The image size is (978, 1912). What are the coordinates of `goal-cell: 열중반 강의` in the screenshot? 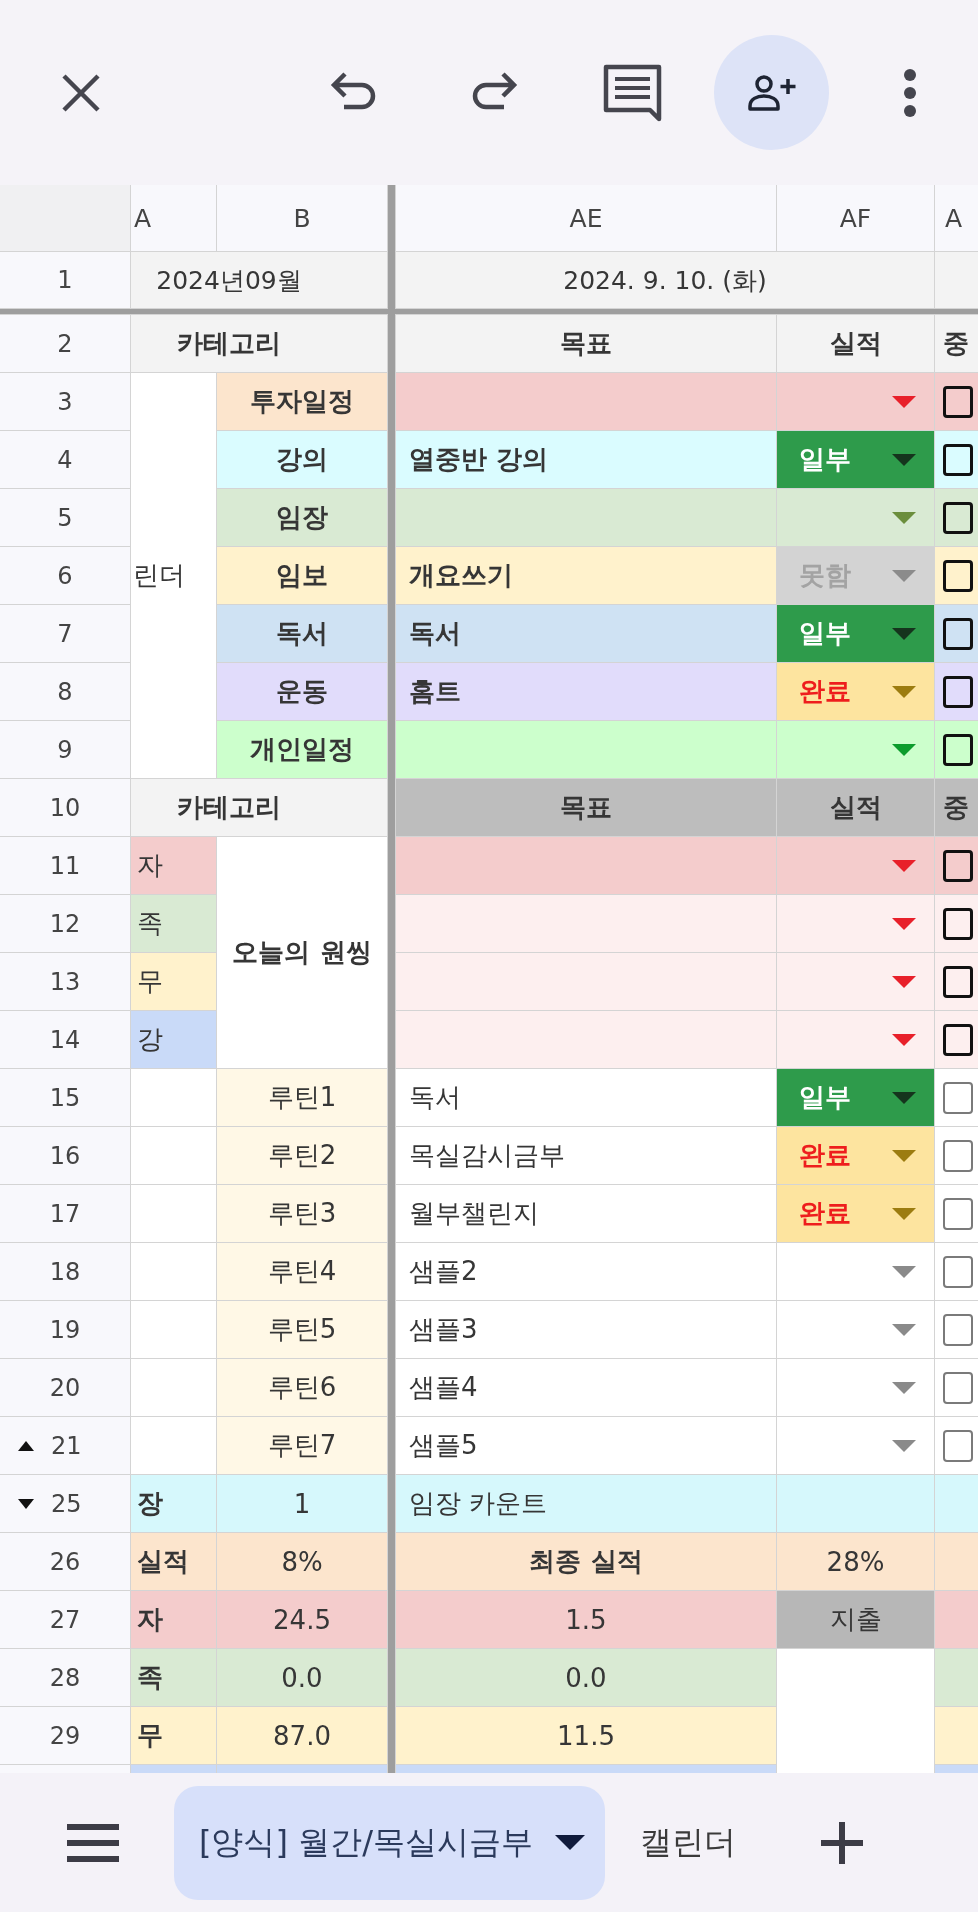 It's located at (586, 459).